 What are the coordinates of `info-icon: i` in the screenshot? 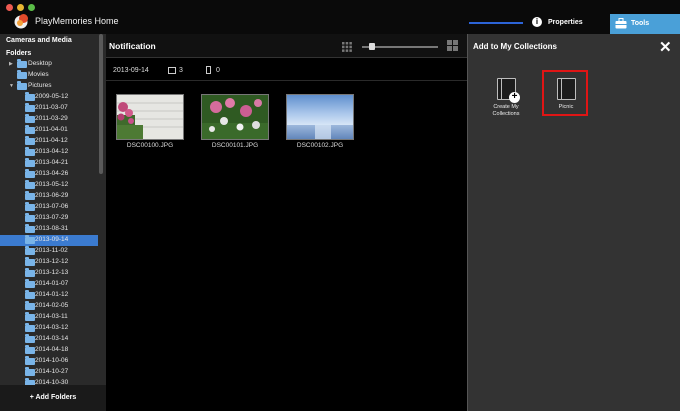 It's located at (537, 22).